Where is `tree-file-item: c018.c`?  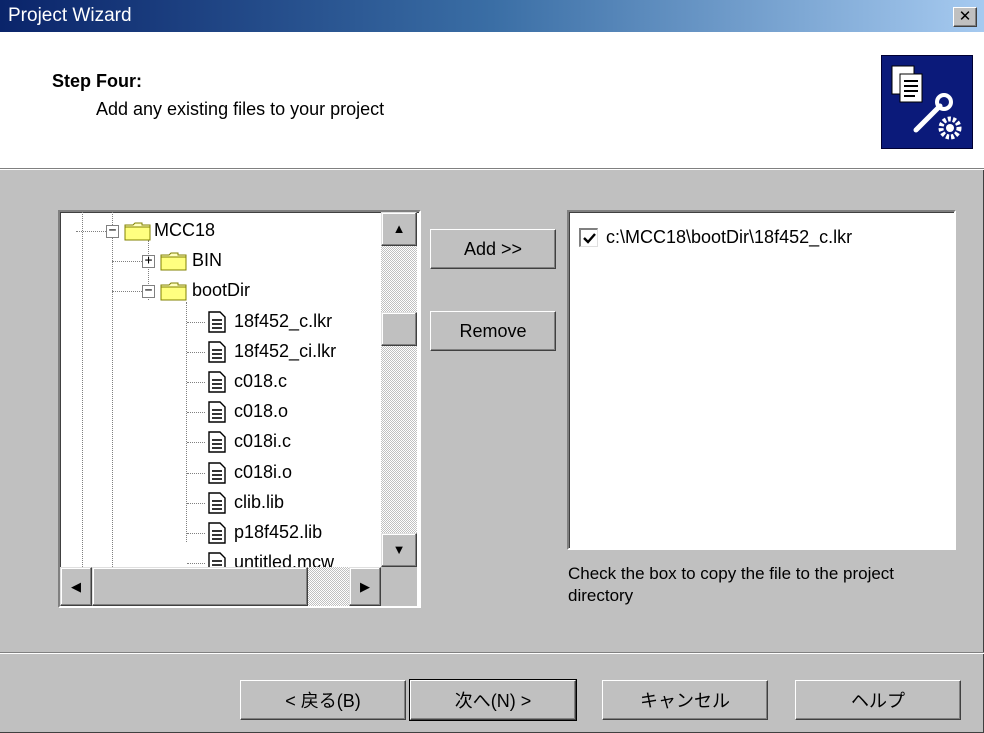 tree-file-item: c018.c is located at coordinates (220, 382).